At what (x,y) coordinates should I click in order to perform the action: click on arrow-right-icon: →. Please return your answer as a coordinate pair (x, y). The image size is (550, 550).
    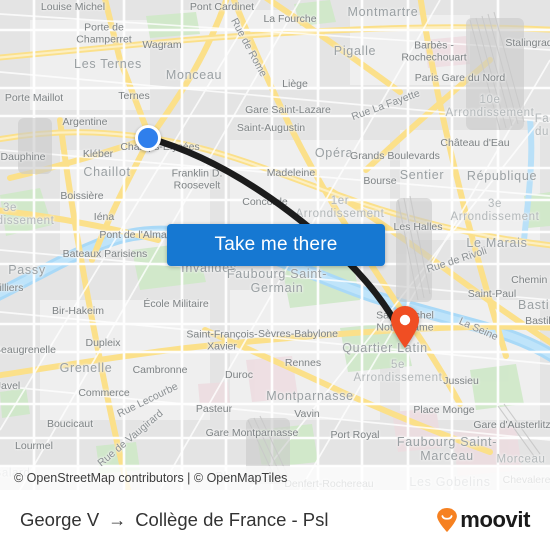
    Looking at the image, I should click on (117, 520).